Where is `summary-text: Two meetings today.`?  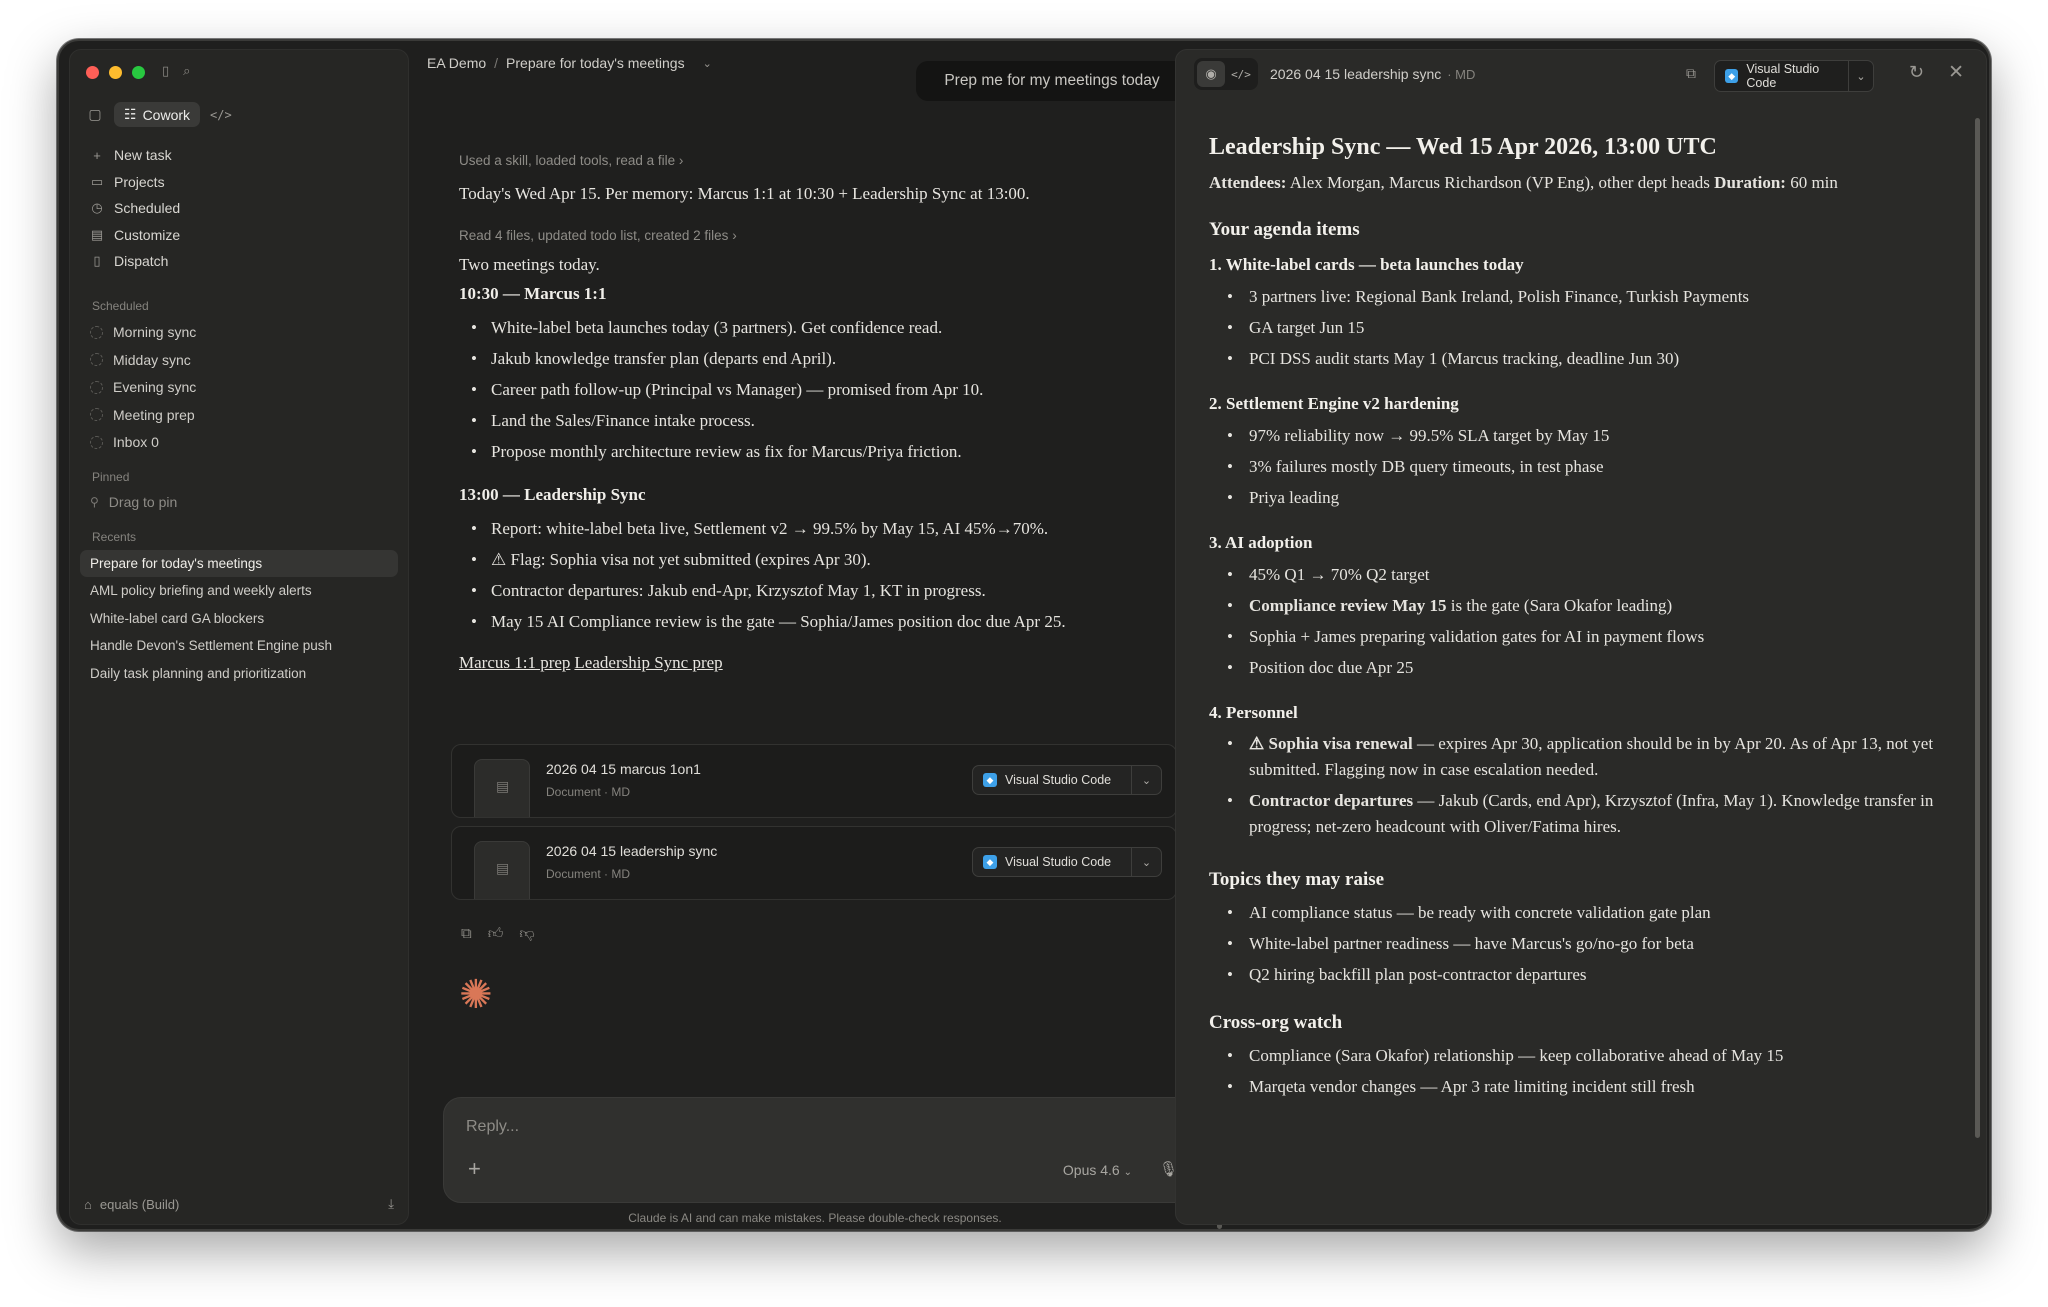 summary-text: Two meetings today. is located at coordinates (529, 264).